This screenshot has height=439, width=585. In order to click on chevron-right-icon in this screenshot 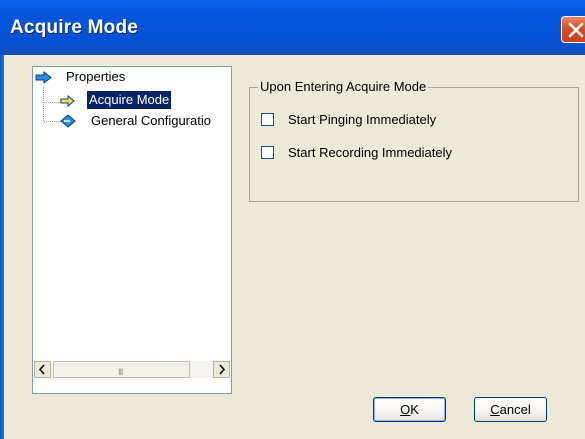, I will do `click(222, 369)`.